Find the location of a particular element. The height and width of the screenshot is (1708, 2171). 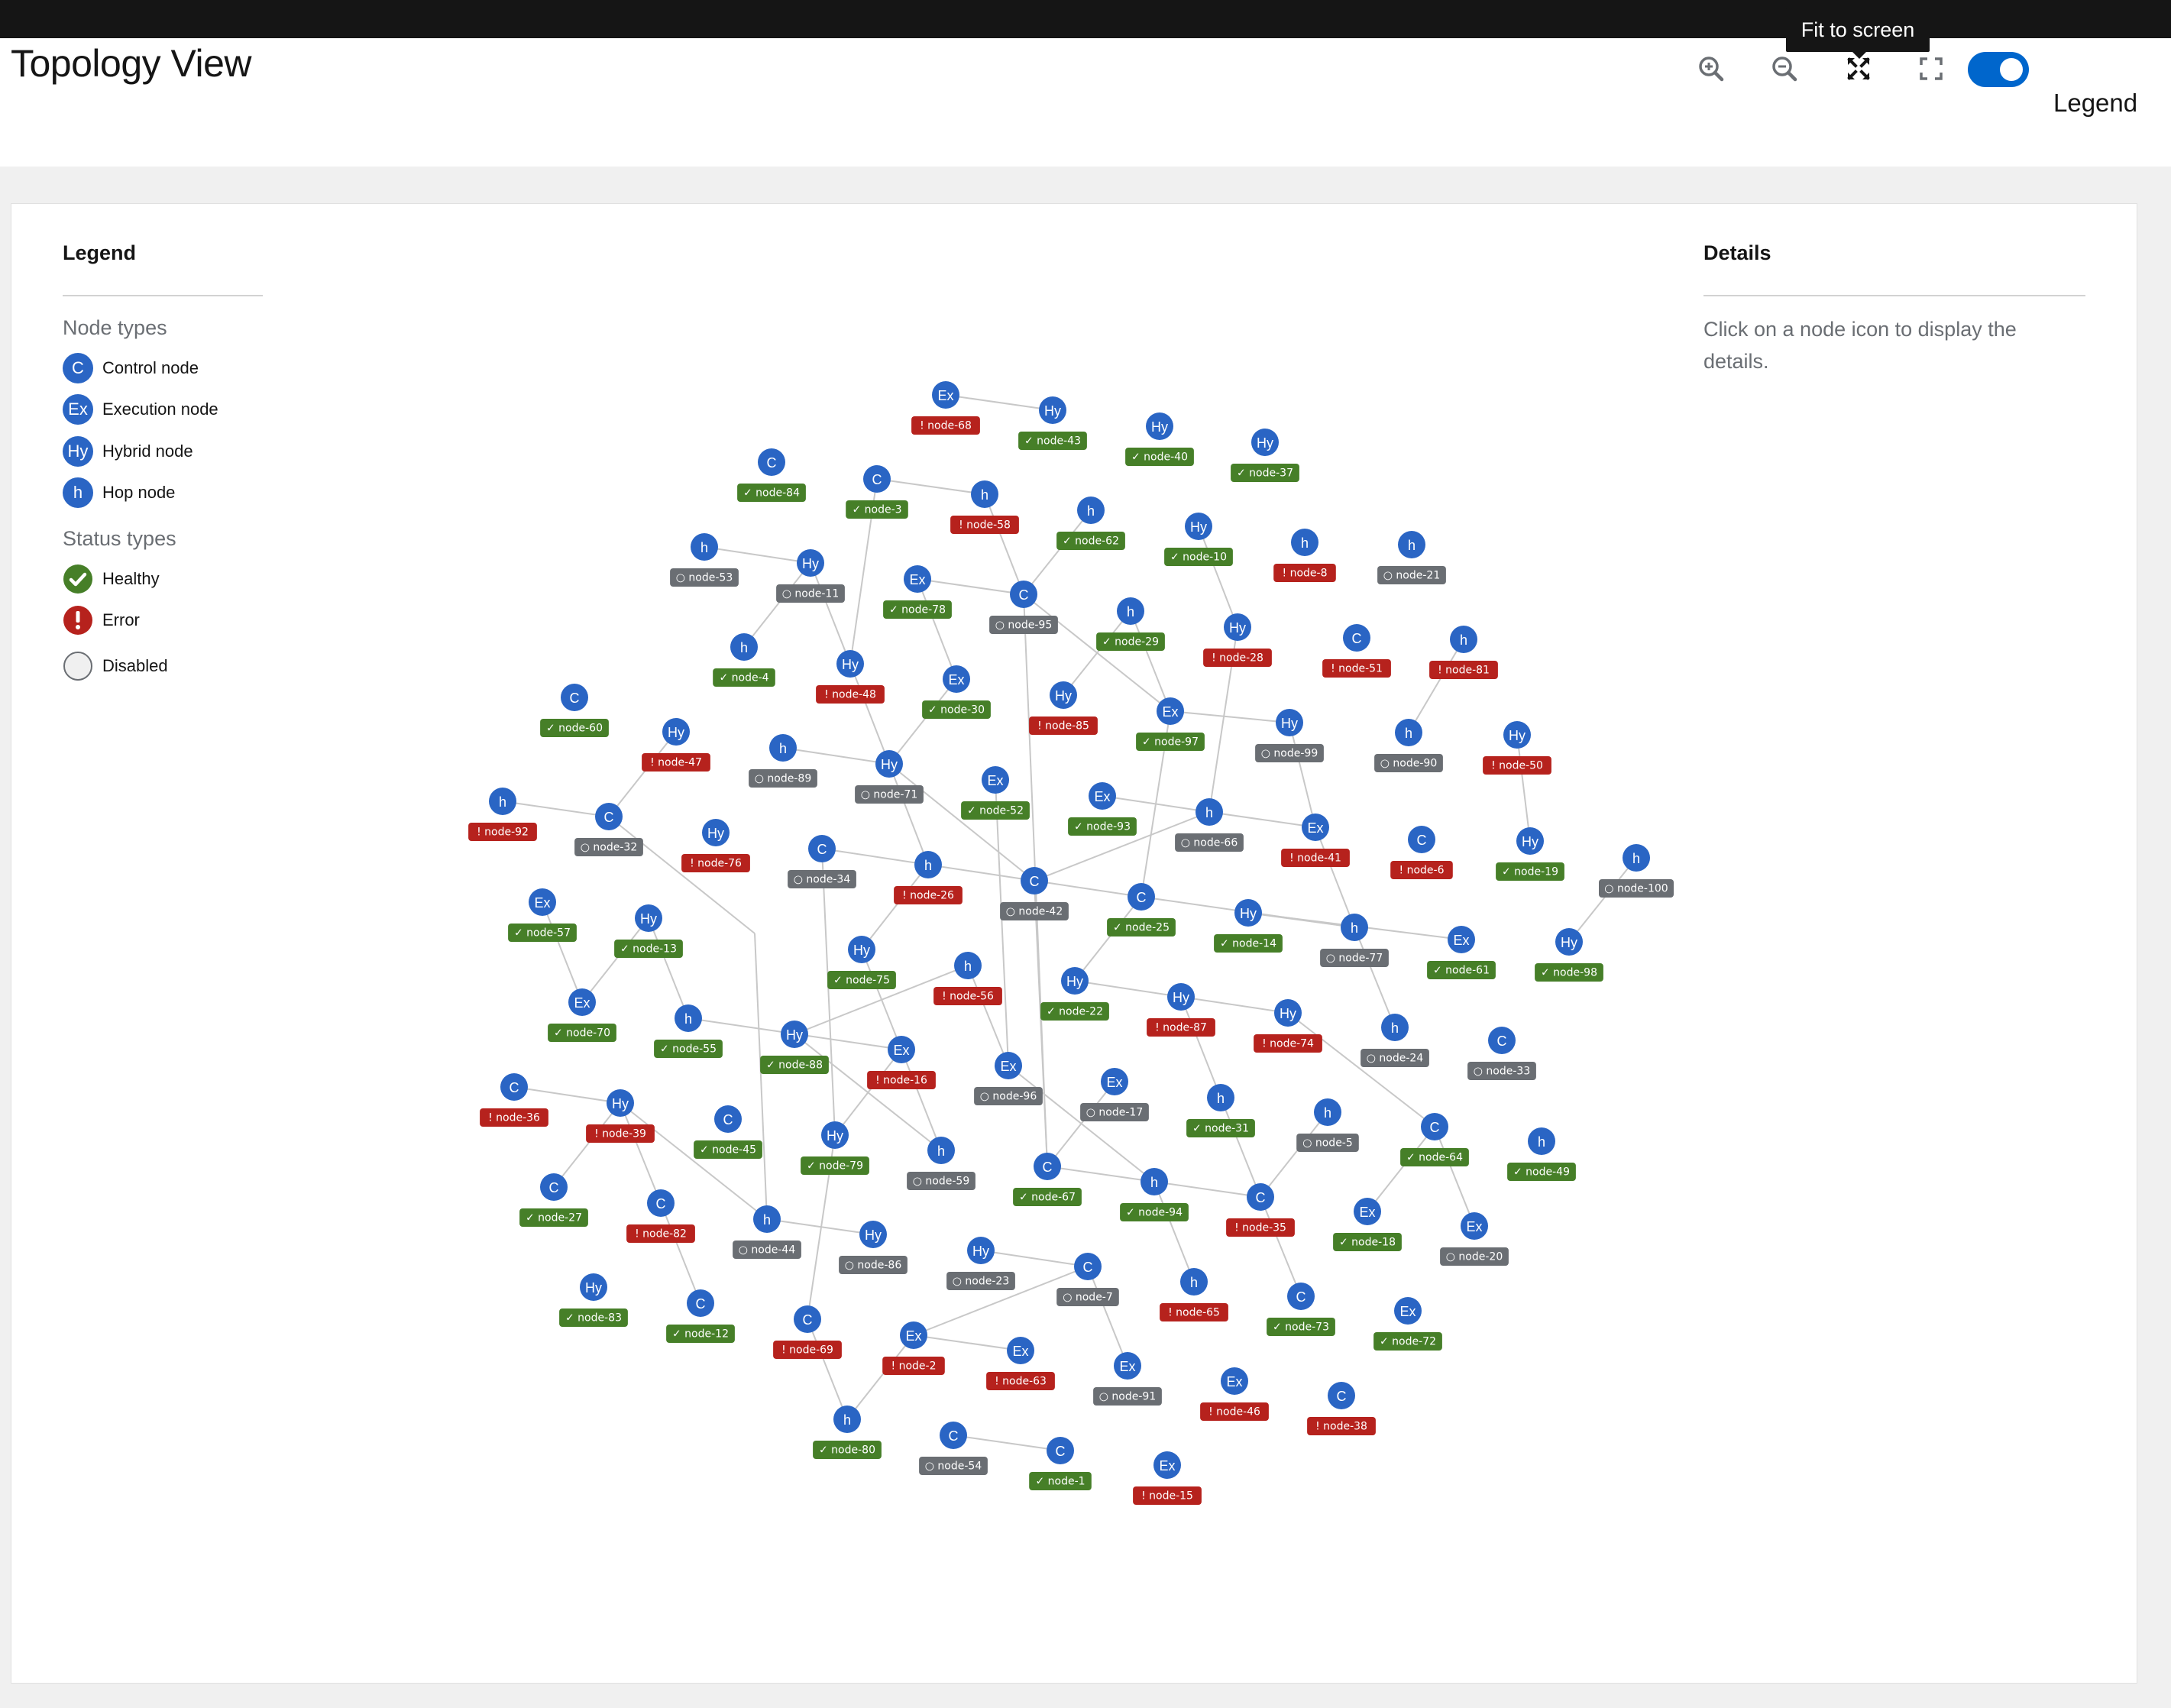

topology-node-node-15: Ex ! node-15 is located at coordinates (1167, 1478).